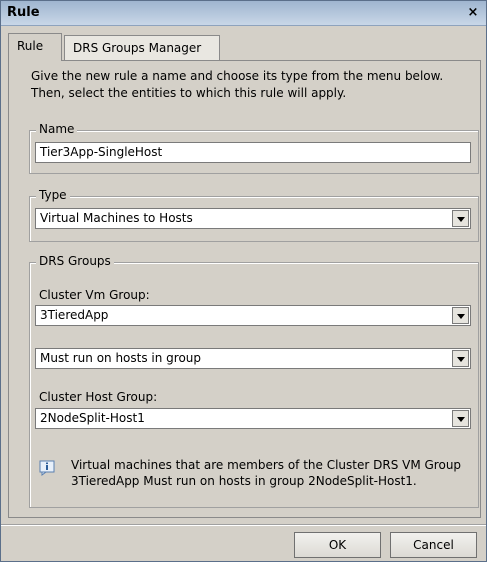  I want to click on relation-select: Must run on hosts in group, so click(253, 358).